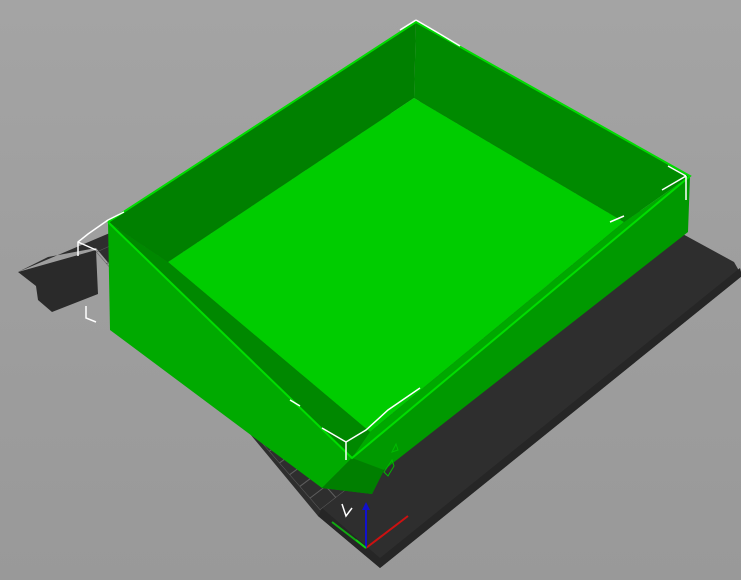 The height and width of the screenshot is (580, 741). Describe the element at coordinates (58, 281) in the screenshot. I see `bed-notch` at that location.